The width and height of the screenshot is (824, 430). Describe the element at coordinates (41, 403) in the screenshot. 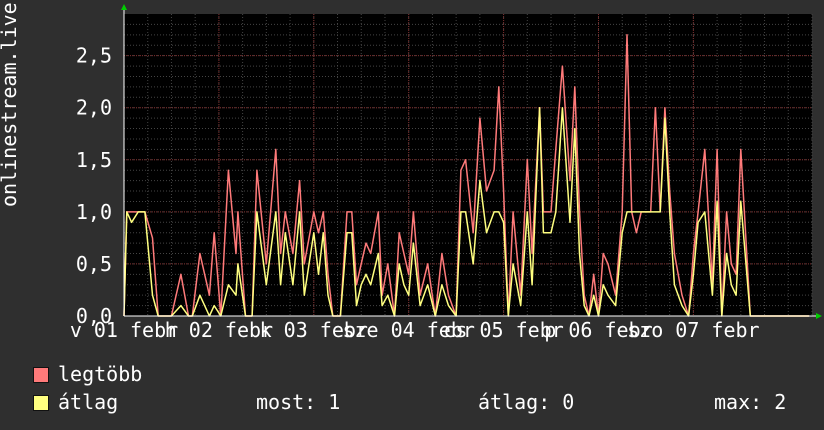

I see `legend-swatch-avg` at that location.